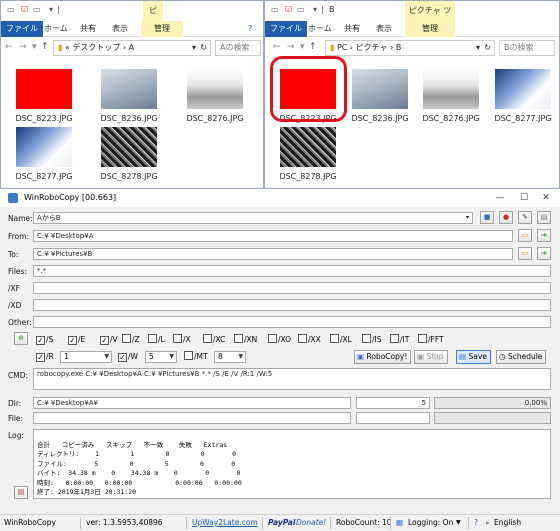 The width and height of the screenshot is (560, 531). Describe the element at coordinates (292, 322) in the screenshot. I see `other-field` at that location.